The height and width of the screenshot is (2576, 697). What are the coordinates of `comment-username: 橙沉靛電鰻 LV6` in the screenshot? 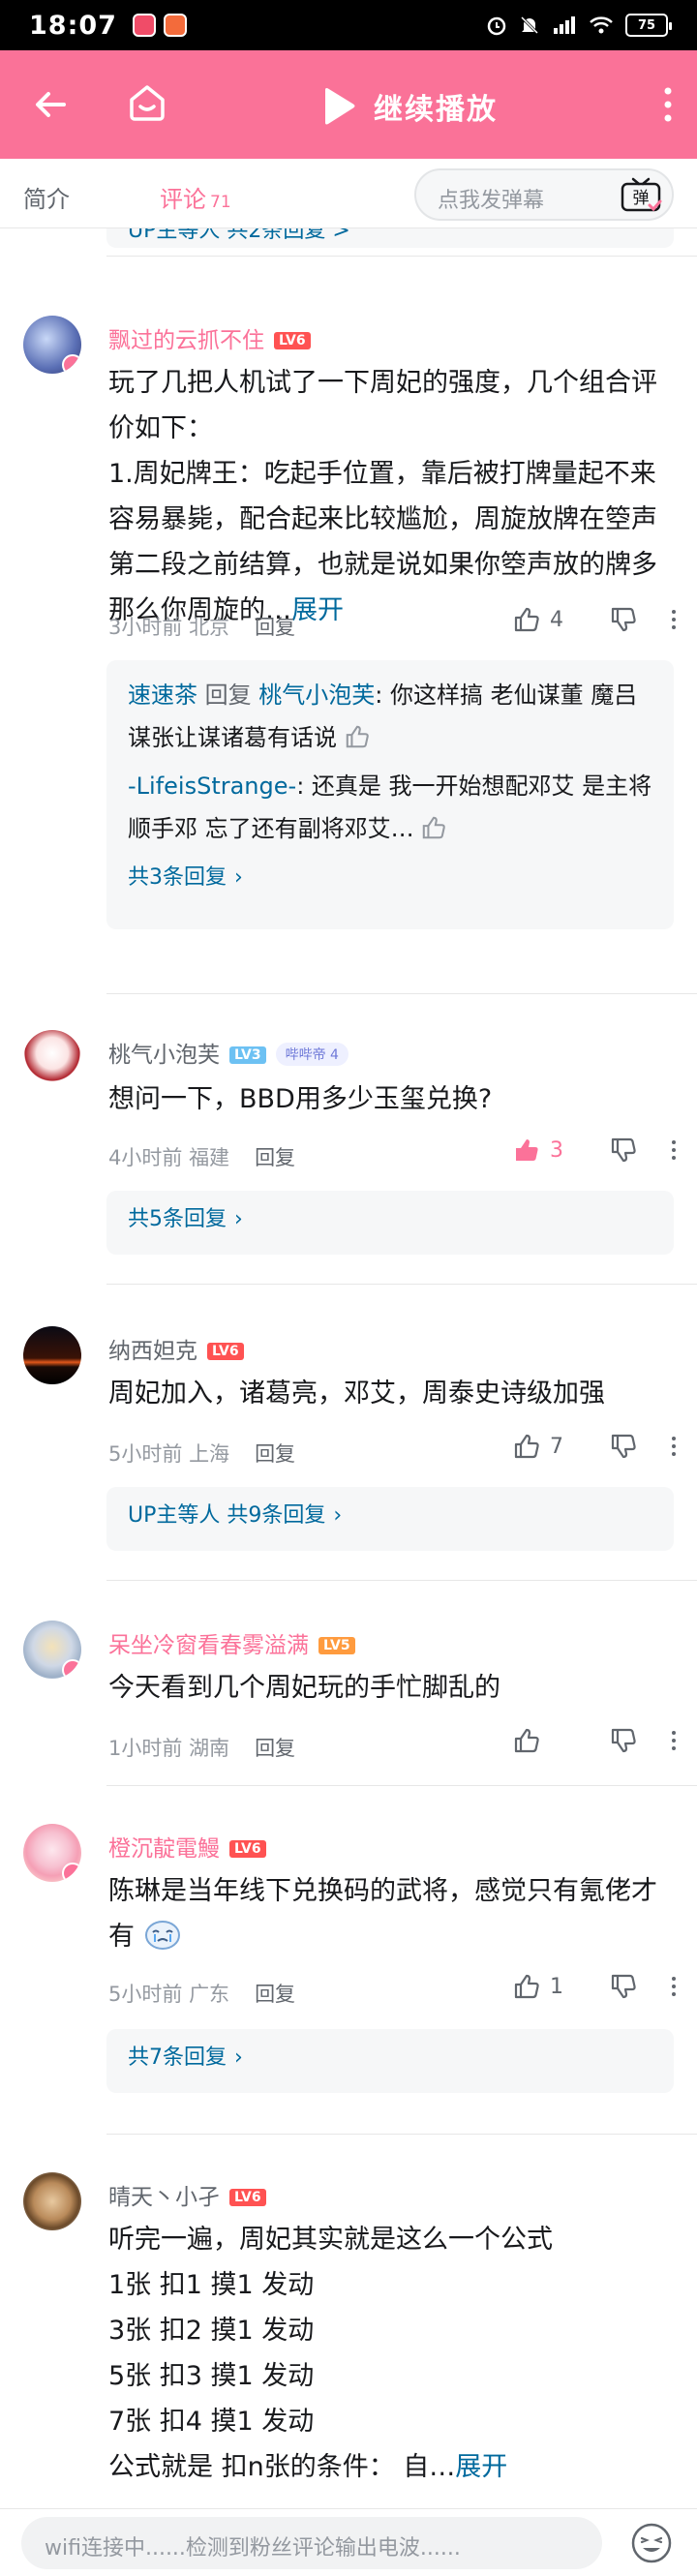 It's located at (187, 1847).